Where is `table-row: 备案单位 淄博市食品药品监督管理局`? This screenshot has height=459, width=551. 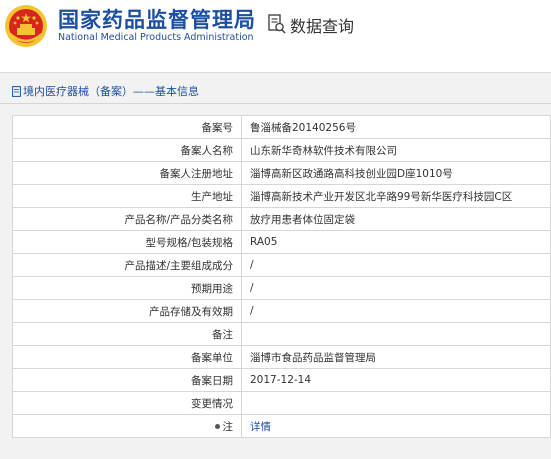
table-row: 备案单位 淄博市食品药品监督管理局 is located at coordinates (281, 357).